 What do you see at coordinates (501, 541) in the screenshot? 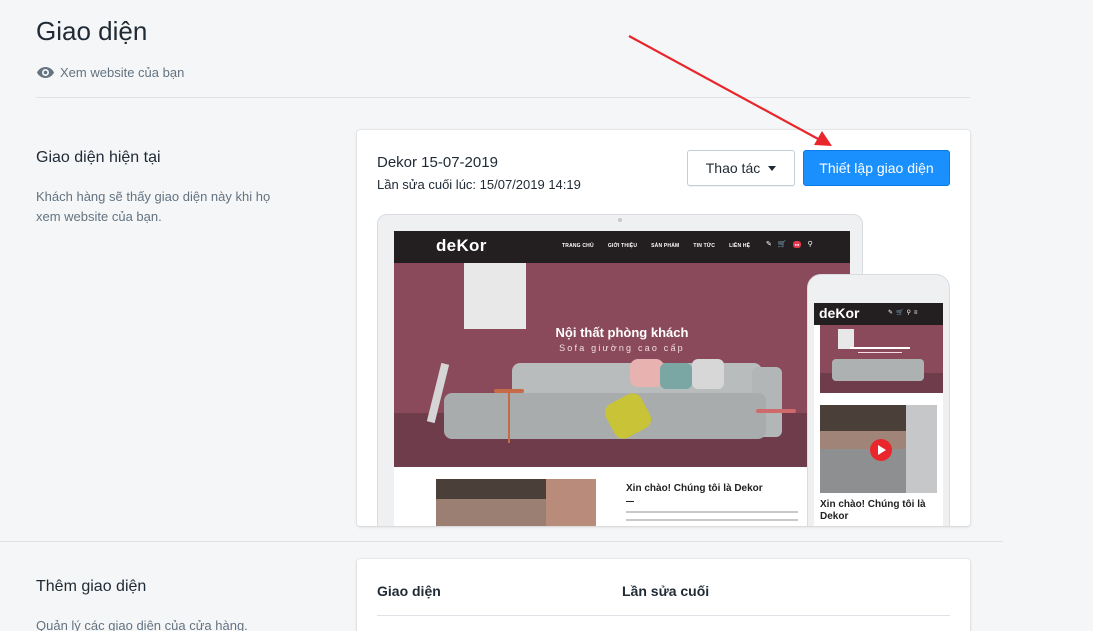
I see `section-divider` at bounding box center [501, 541].